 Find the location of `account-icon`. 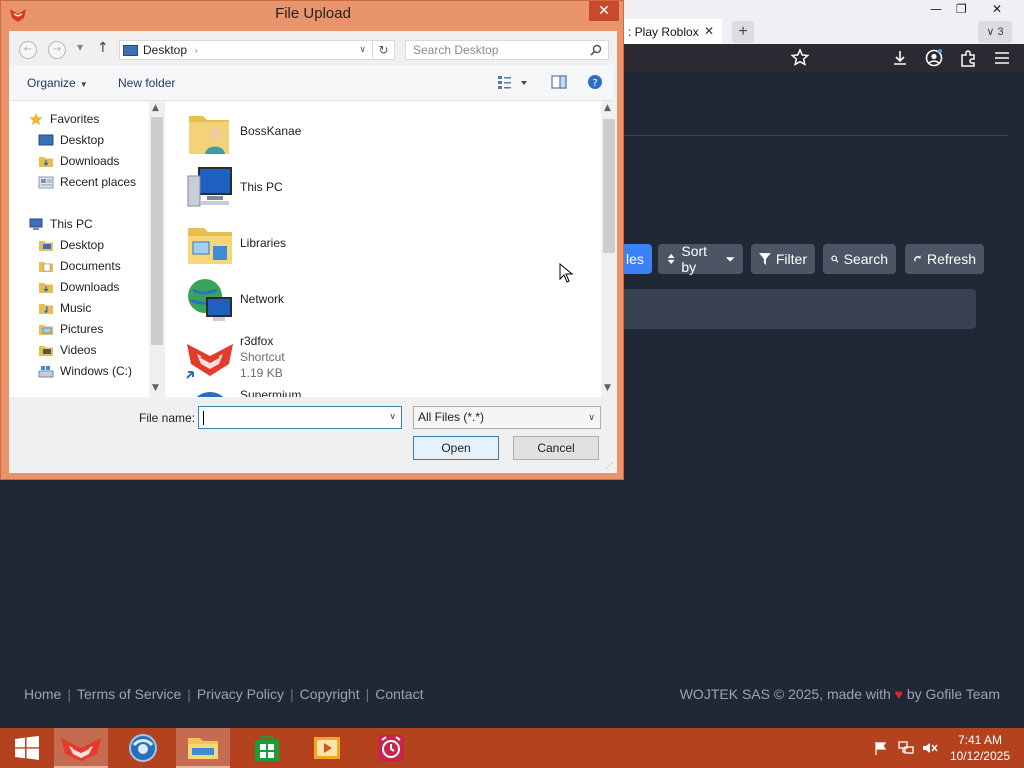

account-icon is located at coordinates (934, 58).